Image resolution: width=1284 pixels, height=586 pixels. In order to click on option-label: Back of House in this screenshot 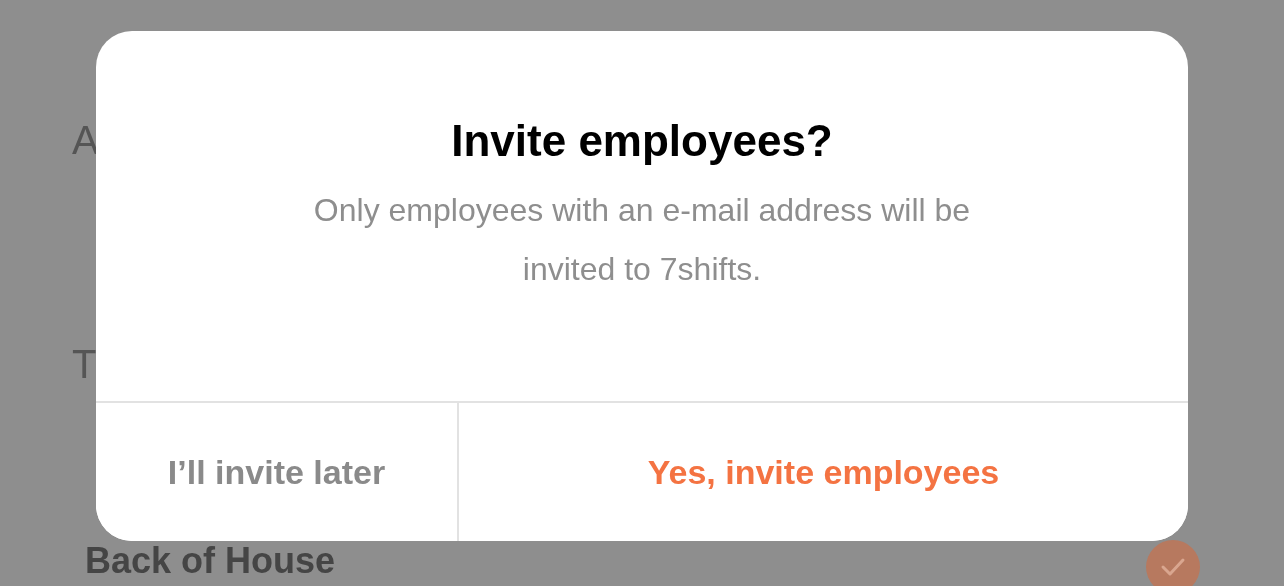, I will do `click(210, 561)`.